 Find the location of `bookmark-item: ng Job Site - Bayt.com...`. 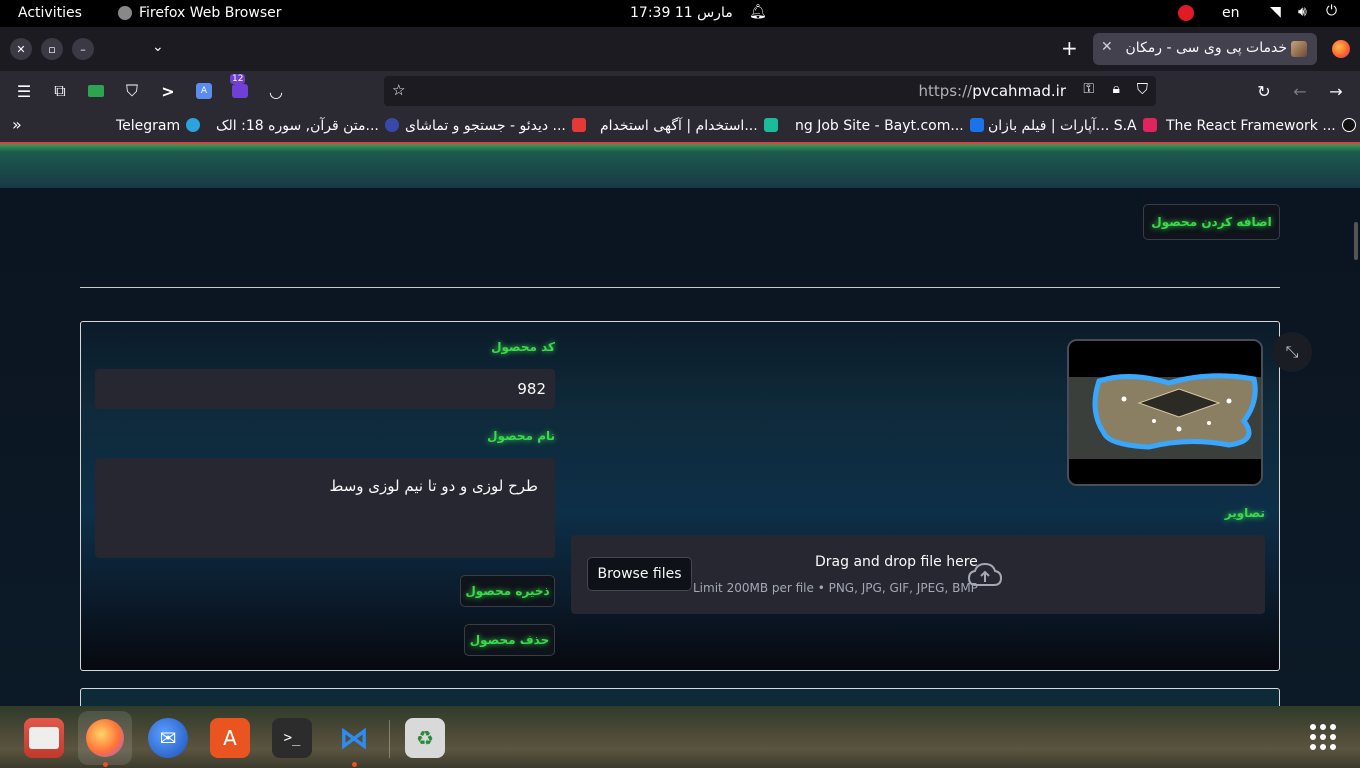

bookmark-item: ng Job Site - Bayt.com... is located at coordinates (889, 126).